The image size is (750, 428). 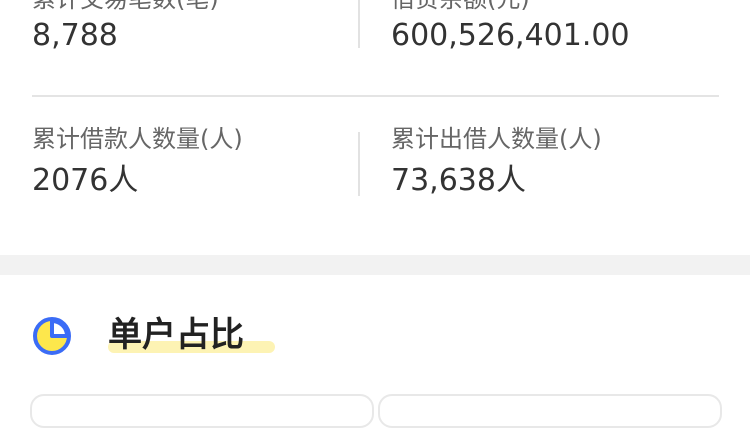 What do you see at coordinates (125, 27) in the screenshot?
I see `stat-total-transactions: 累计交易笔数(笔) 8,788` at bounding box center [125, 27].